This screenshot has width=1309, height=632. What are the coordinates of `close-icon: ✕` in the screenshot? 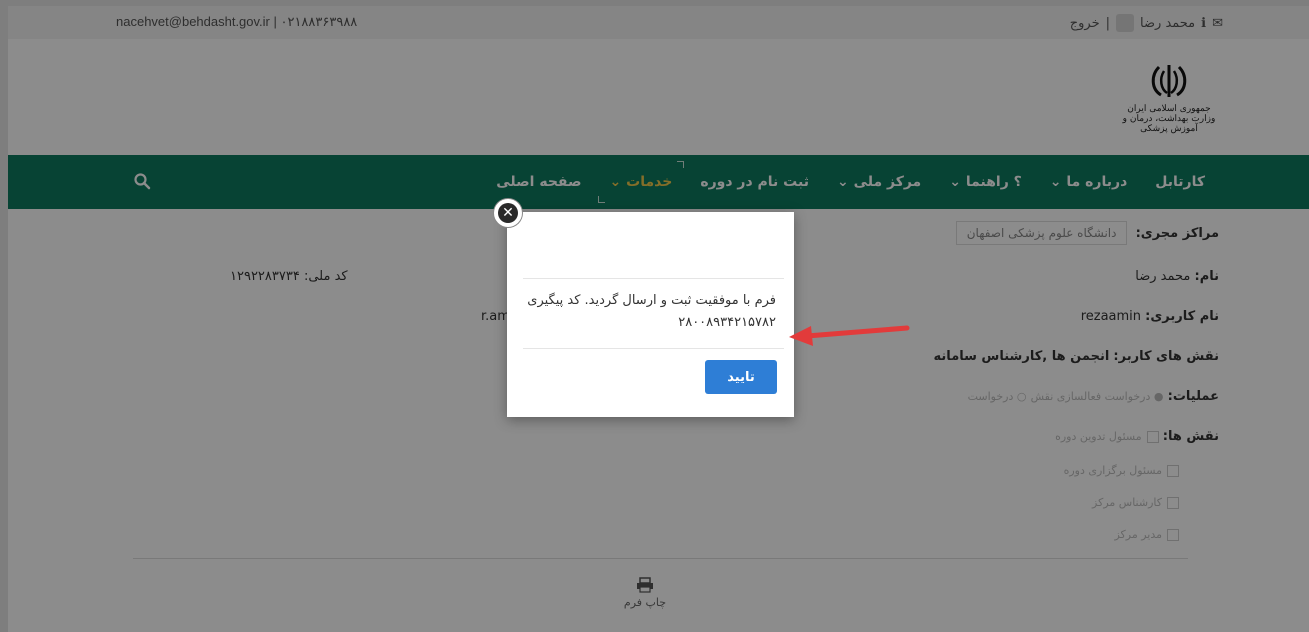 It's located at (508, 213).